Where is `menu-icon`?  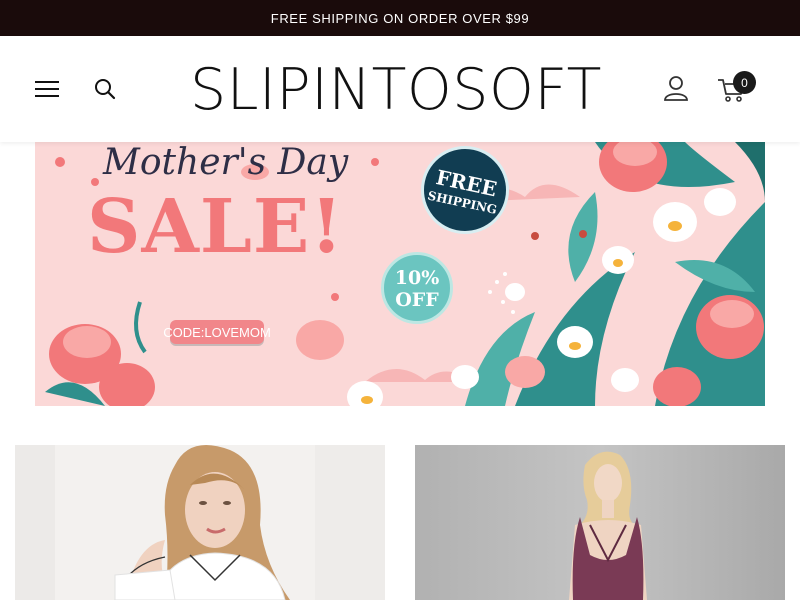
menu-icon is located at coordinates (47, 89).